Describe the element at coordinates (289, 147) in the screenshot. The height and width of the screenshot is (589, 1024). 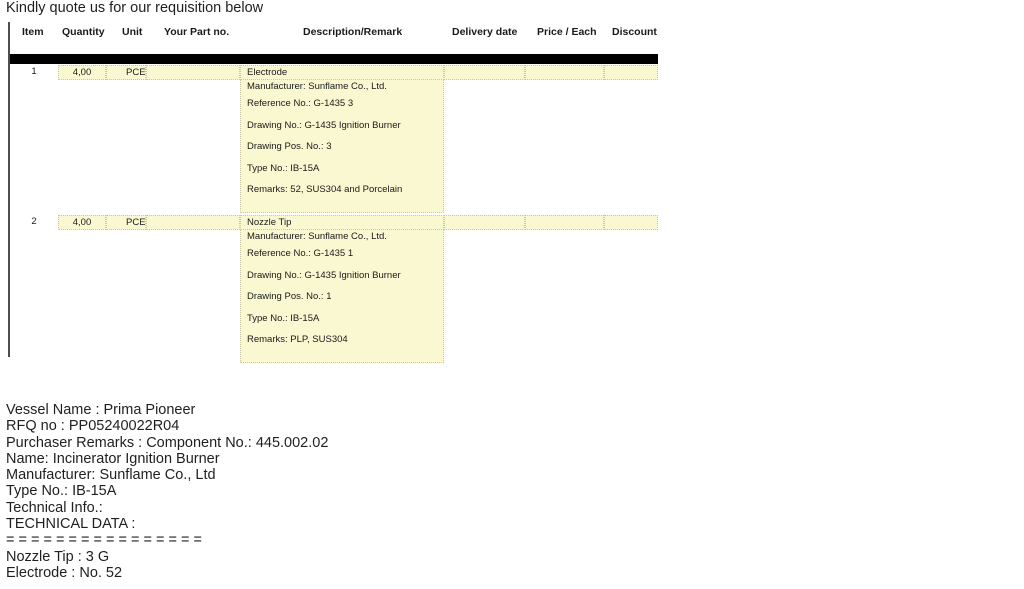
I see `description-line: Drawing Pos. No.: 3` at that location.